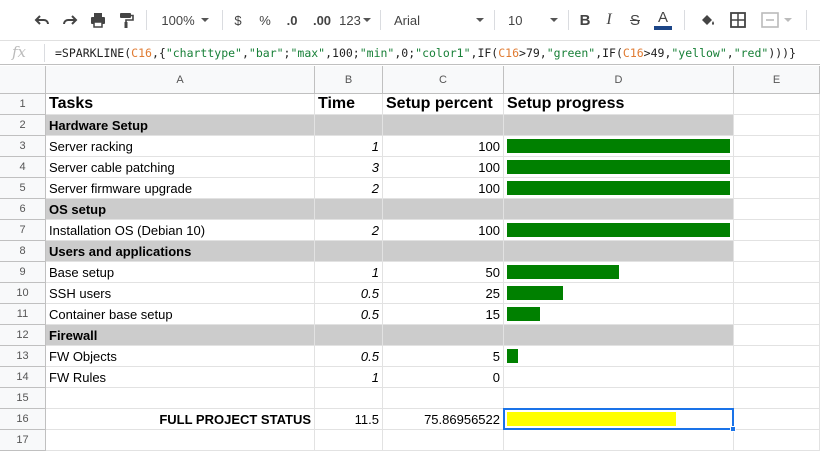 This screenshot has height=451, width=820. I want to click on cell-a12: Firewall, so click(180, 335).